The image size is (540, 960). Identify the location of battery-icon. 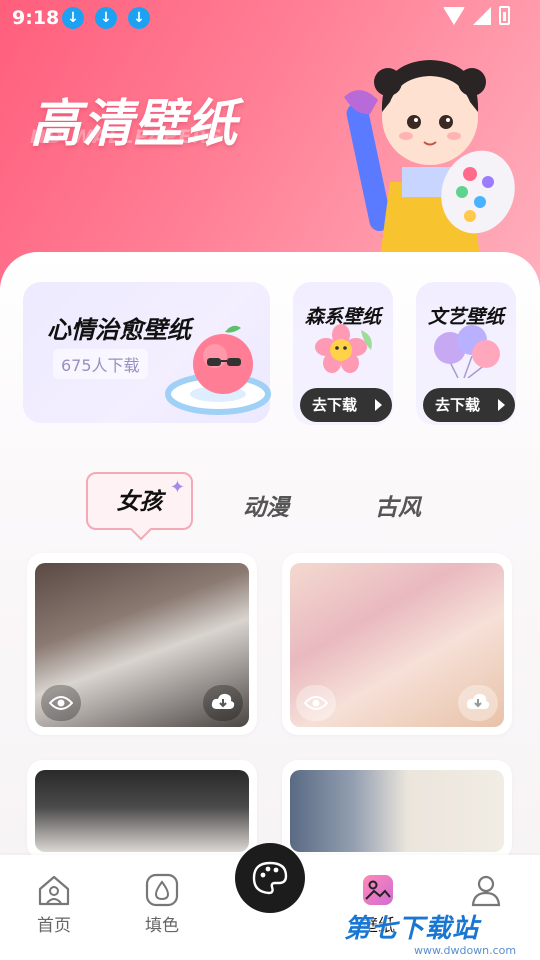
(504, 15).